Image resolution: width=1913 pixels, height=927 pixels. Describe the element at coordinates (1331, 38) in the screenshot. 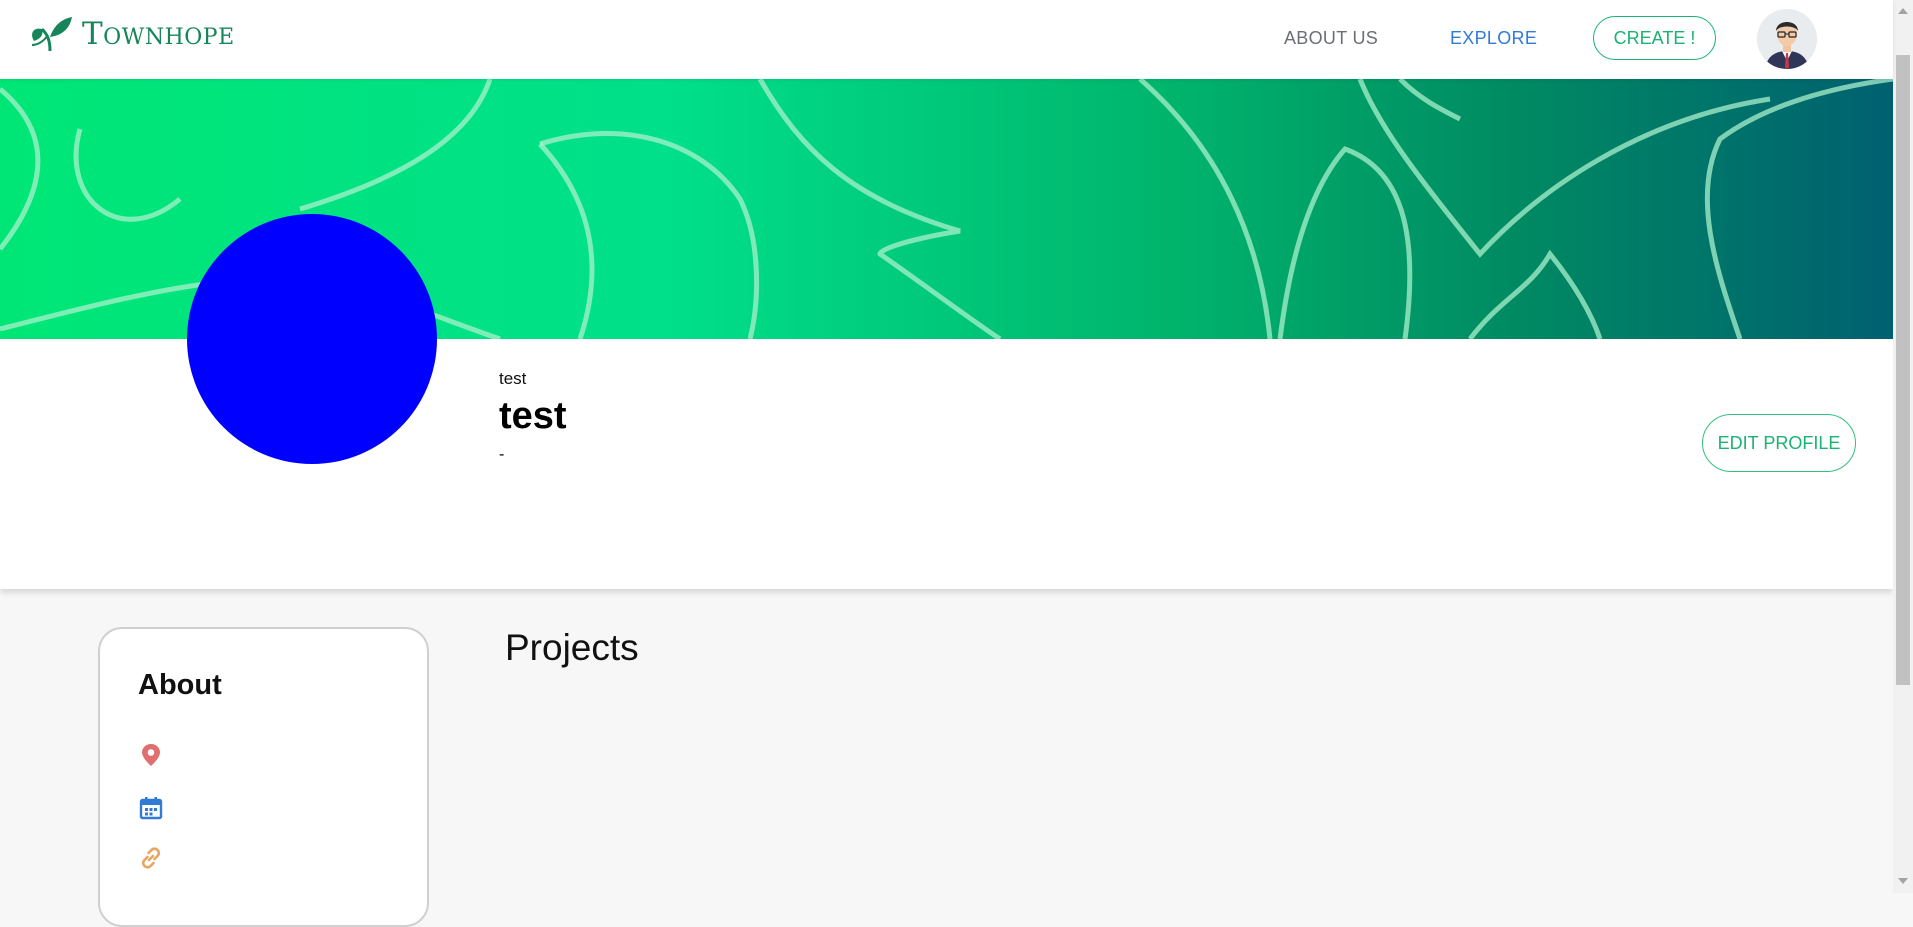

I see `nav-about-us-link: ABOUT US` at that location.